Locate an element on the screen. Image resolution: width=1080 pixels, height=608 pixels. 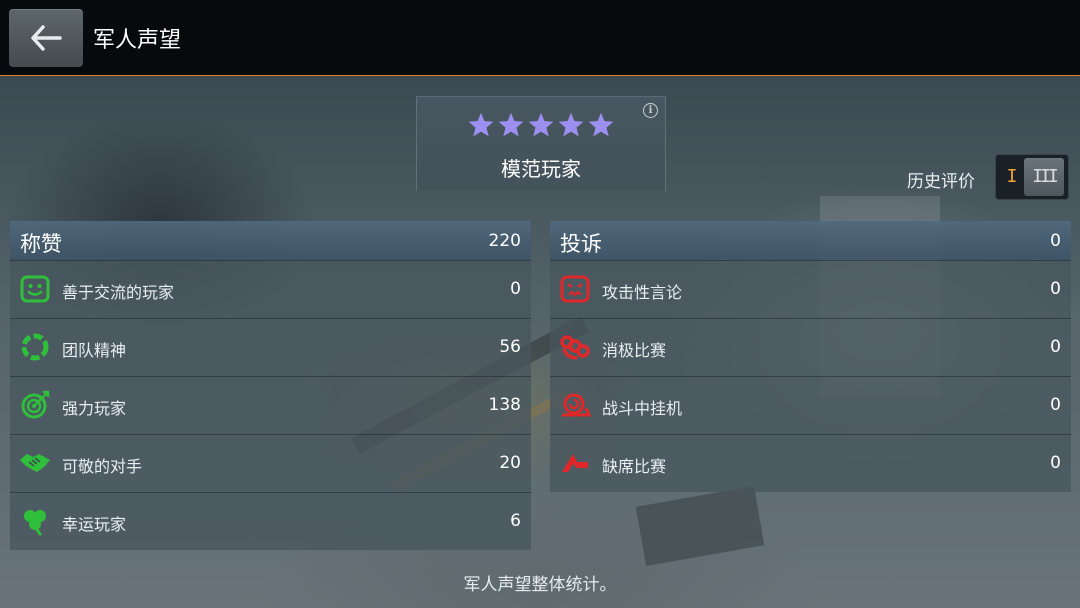
complaint-label: 缺席比赛 is located at coordinates (634, 466).